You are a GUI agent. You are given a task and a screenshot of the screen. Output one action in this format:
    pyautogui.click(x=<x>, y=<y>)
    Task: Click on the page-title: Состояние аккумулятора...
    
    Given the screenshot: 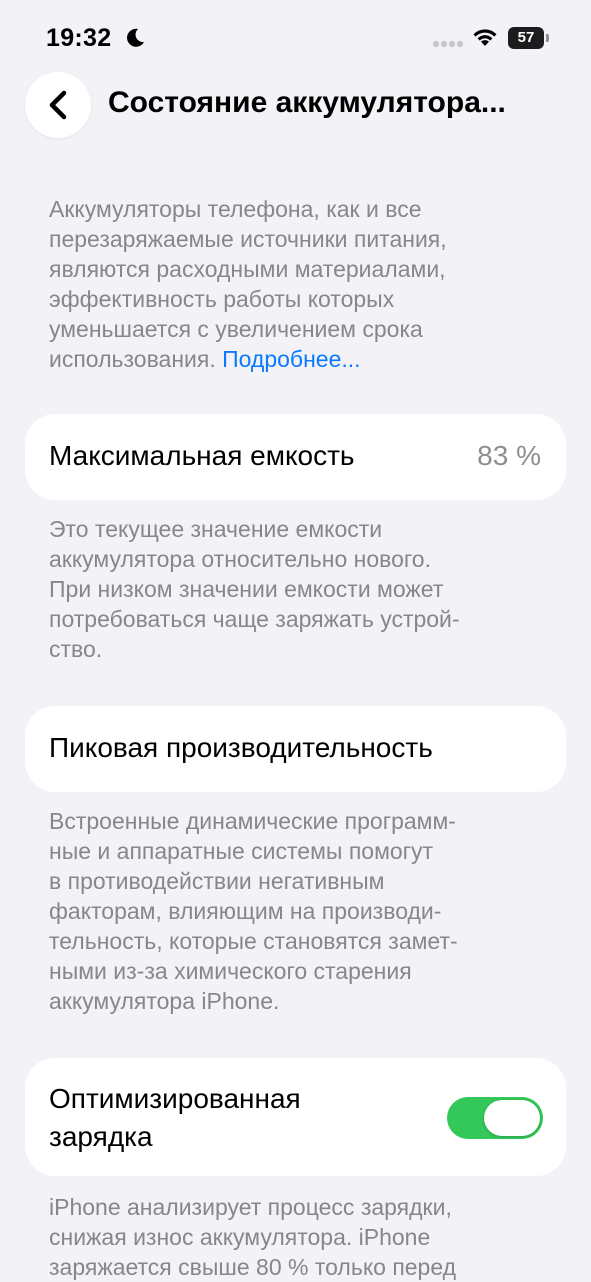 What is the action you would take?
    pyautogui.click(x=307, y=102)
    